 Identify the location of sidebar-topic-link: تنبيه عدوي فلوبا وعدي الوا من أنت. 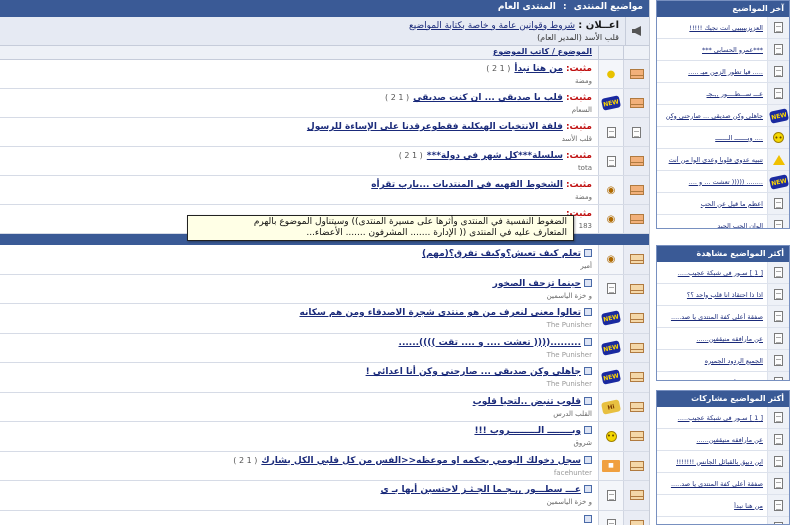
(712, 160).